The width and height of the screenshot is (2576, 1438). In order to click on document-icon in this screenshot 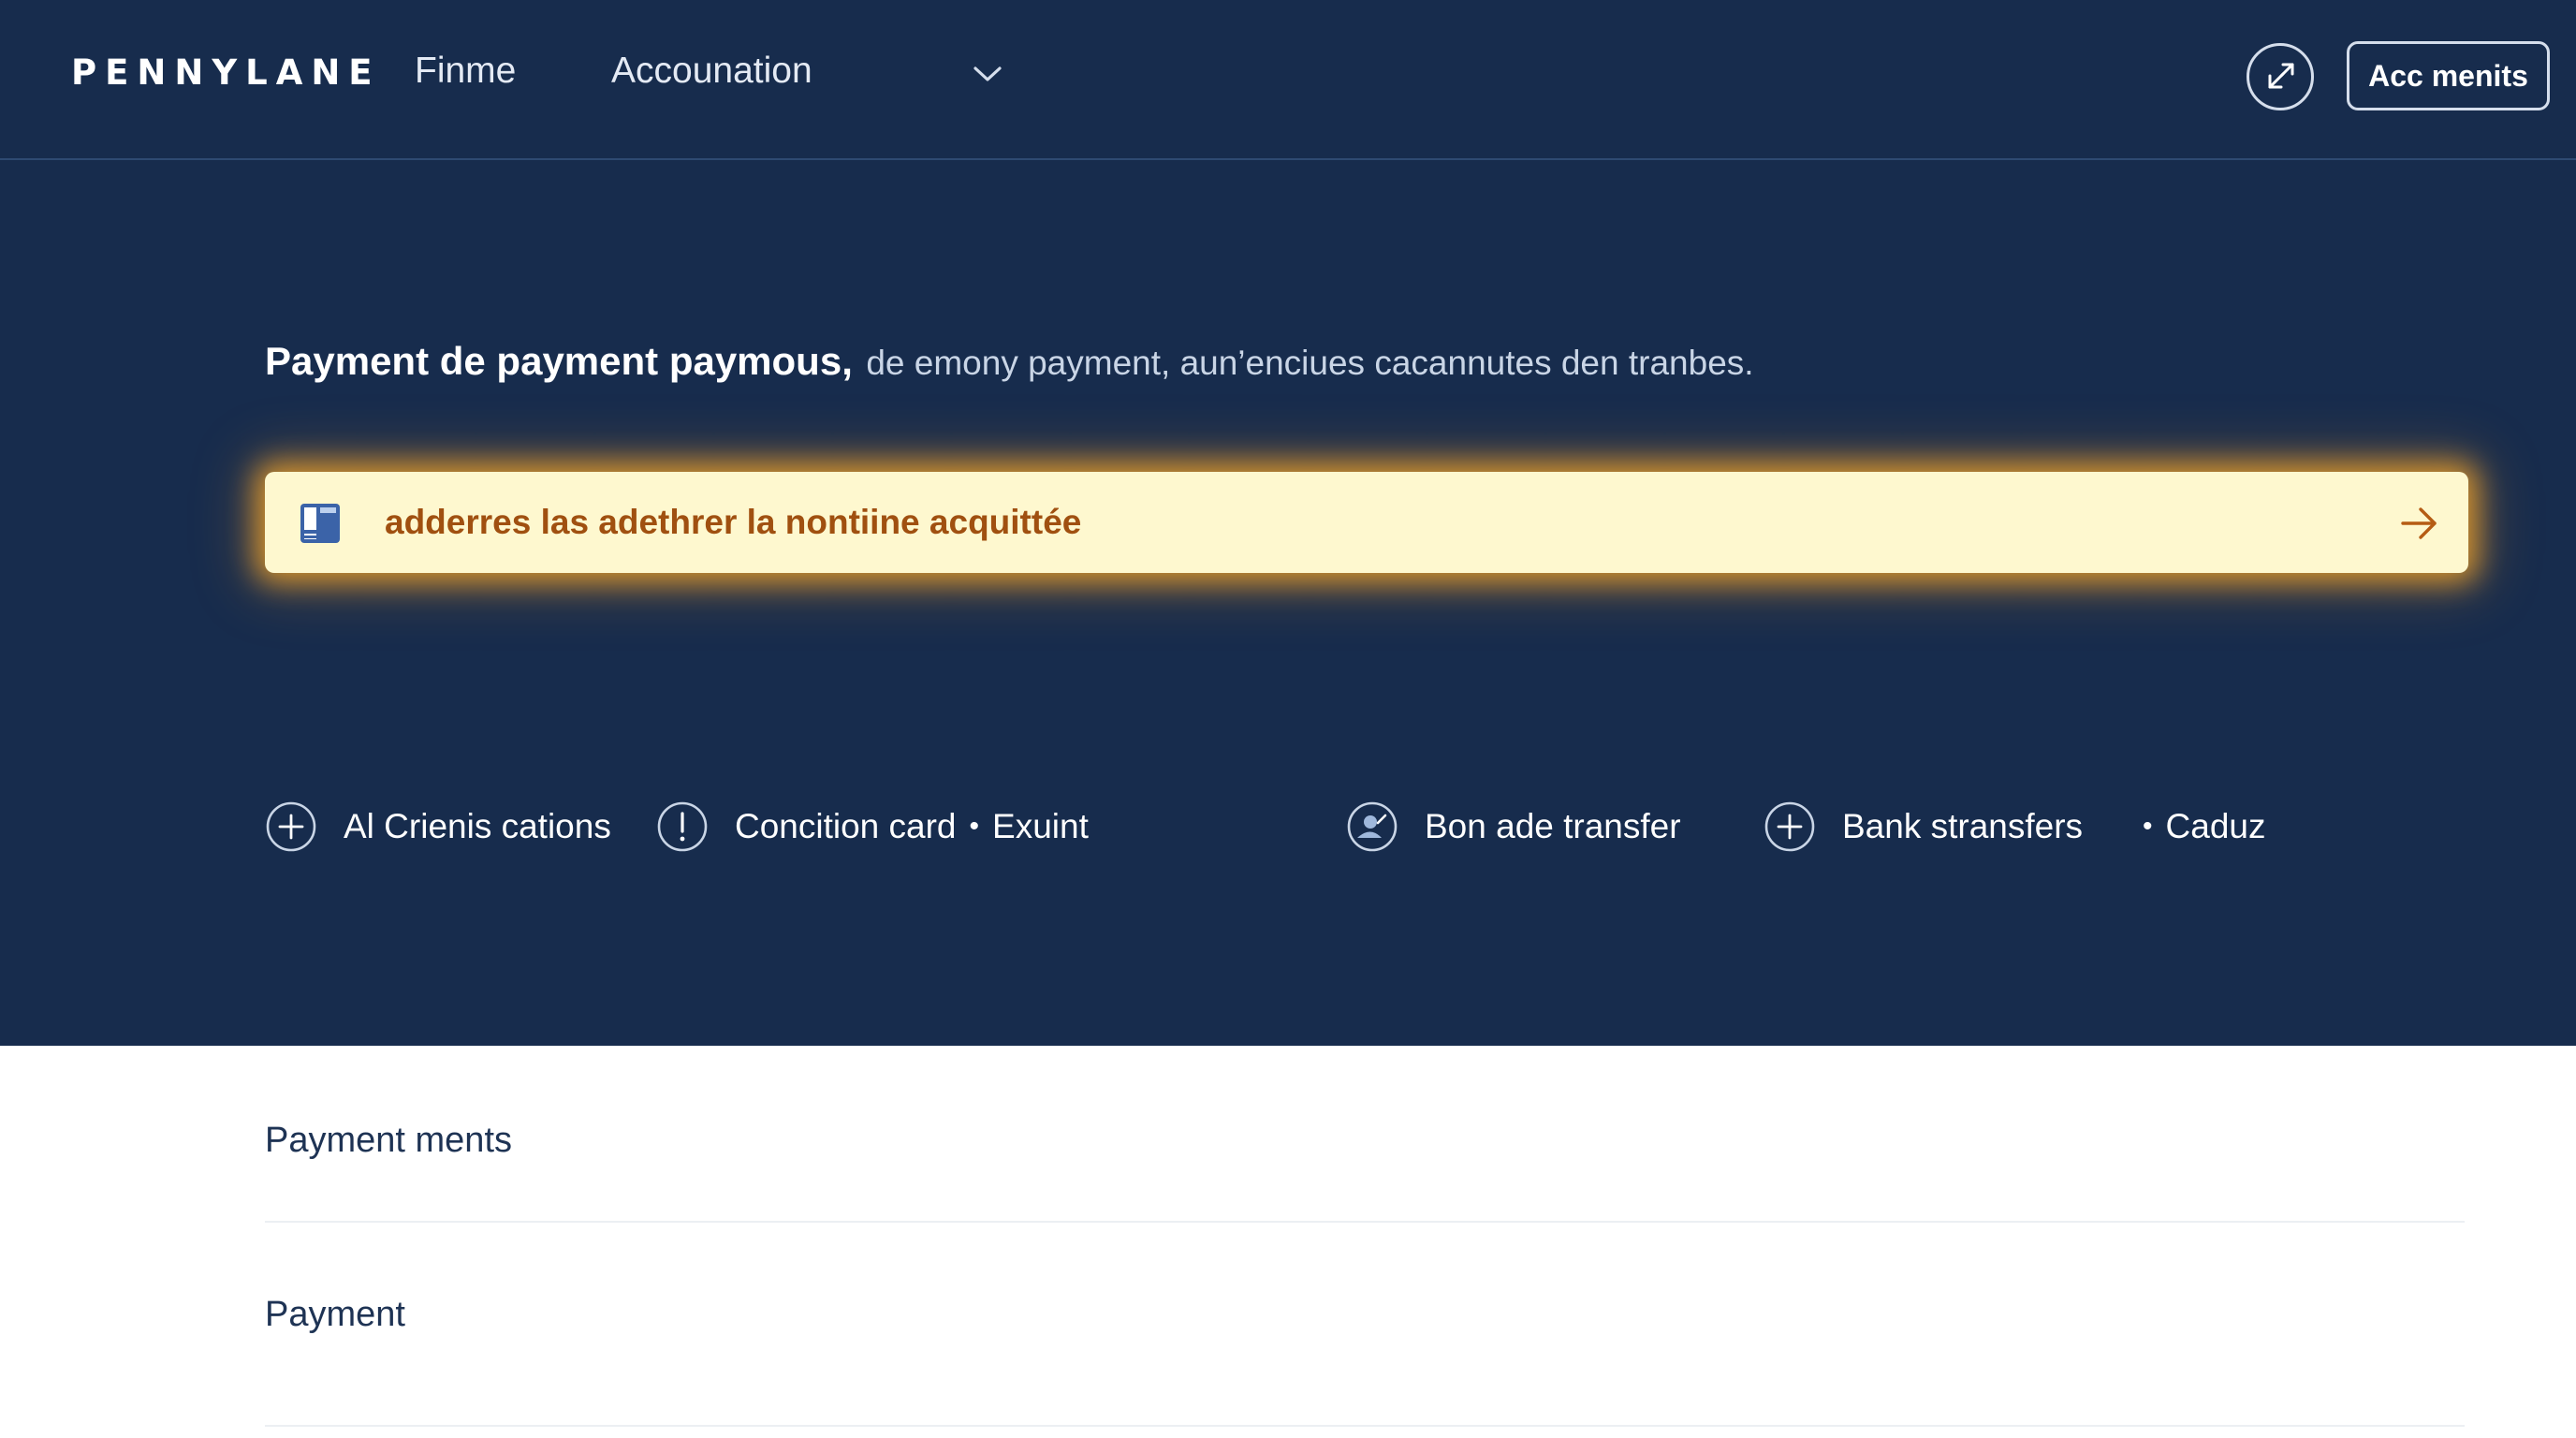, I will do `click(320, 523)`.